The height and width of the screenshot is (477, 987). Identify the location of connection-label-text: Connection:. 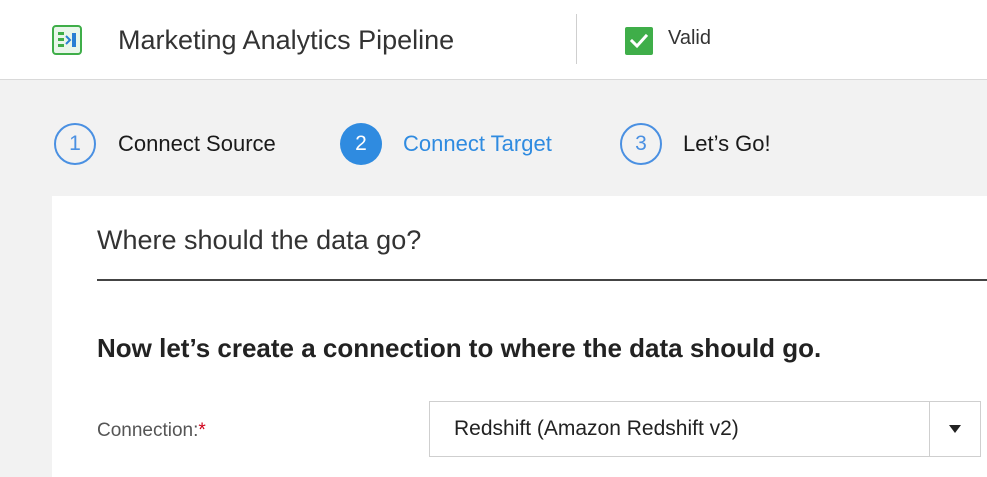
(148, 430).